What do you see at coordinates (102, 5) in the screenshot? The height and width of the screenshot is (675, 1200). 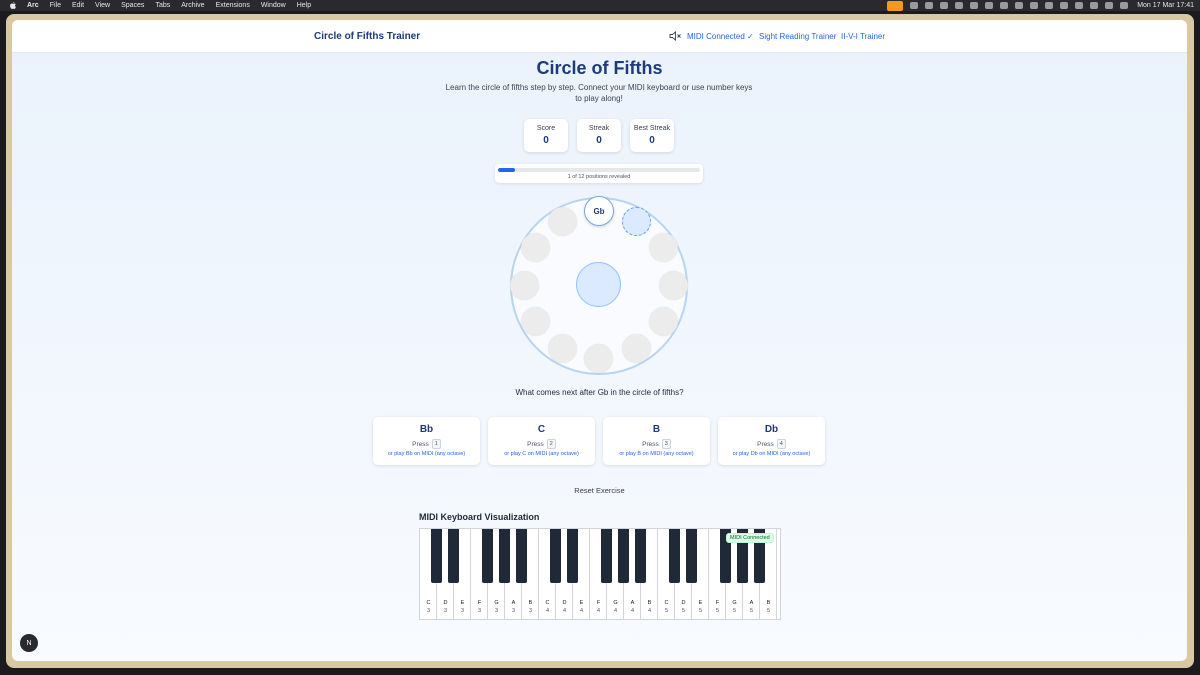 I see `menu-view: View` at bounding box center [102, 5].